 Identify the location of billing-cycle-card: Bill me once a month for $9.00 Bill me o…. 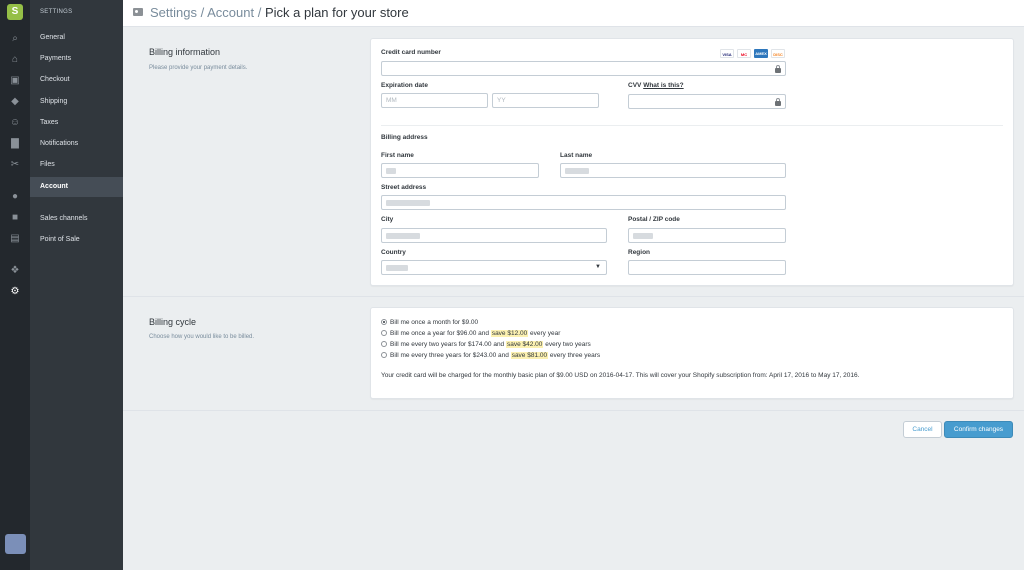
(692, 353).